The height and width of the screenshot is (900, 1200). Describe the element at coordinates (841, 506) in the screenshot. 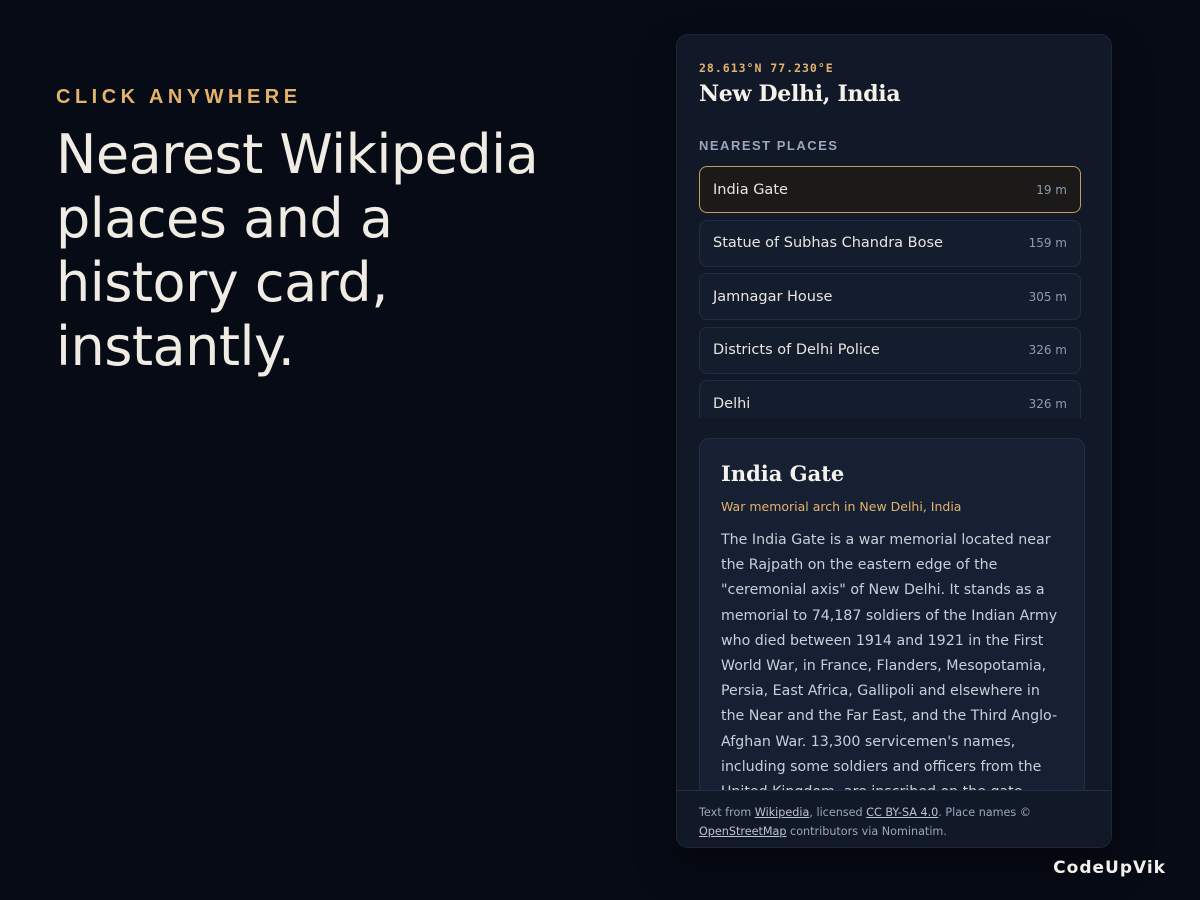

I see `card-subtitle: War memorial arch in New Delhi, India` at that location.